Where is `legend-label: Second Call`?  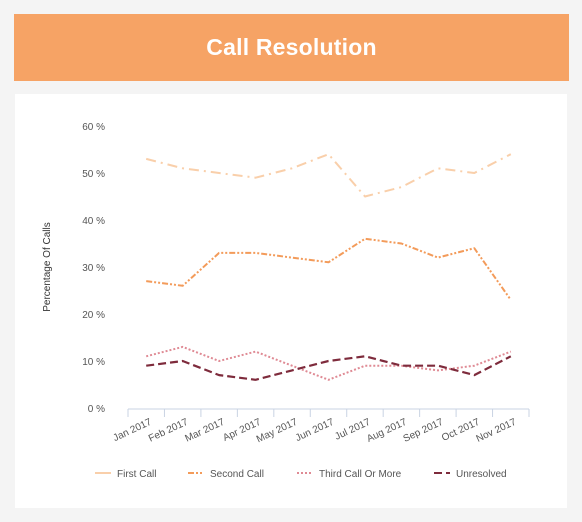
legend-label: Second Call is located at coordinates (237, 474).